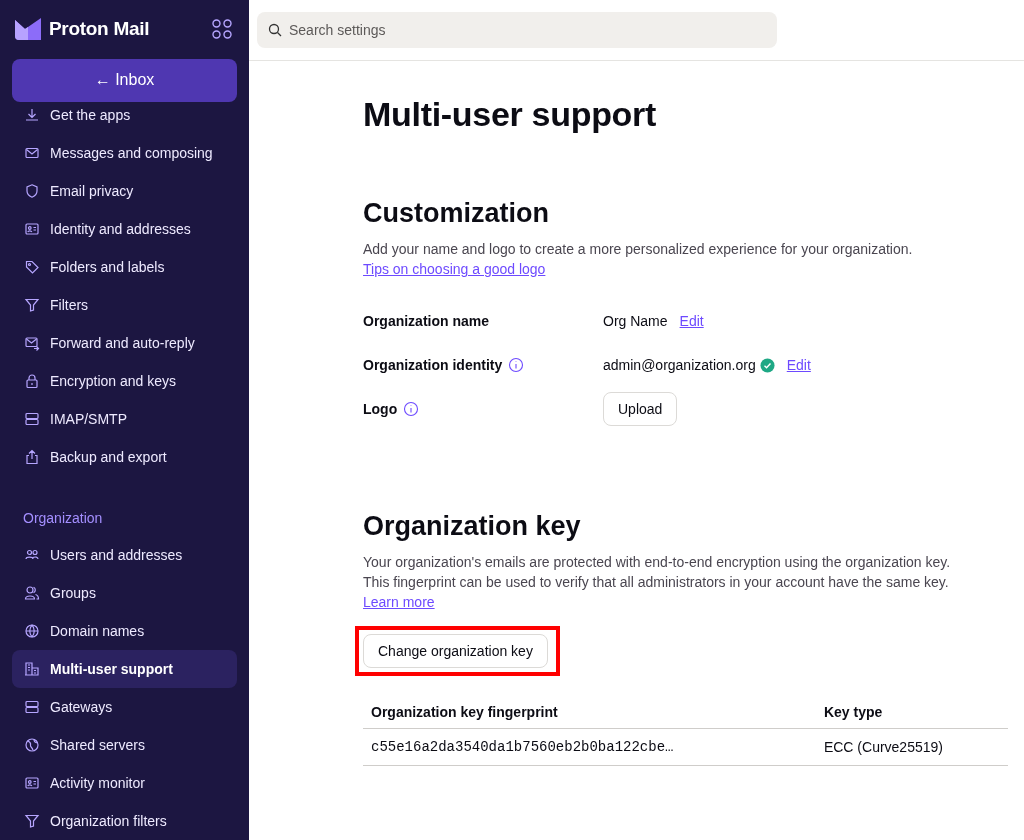 This screenshot has height=840, width=1024. What do you see at coordinates (455, 651) in the screenshot?
I see `change-key-button: Change organization key` at bounding box center [455, 651].